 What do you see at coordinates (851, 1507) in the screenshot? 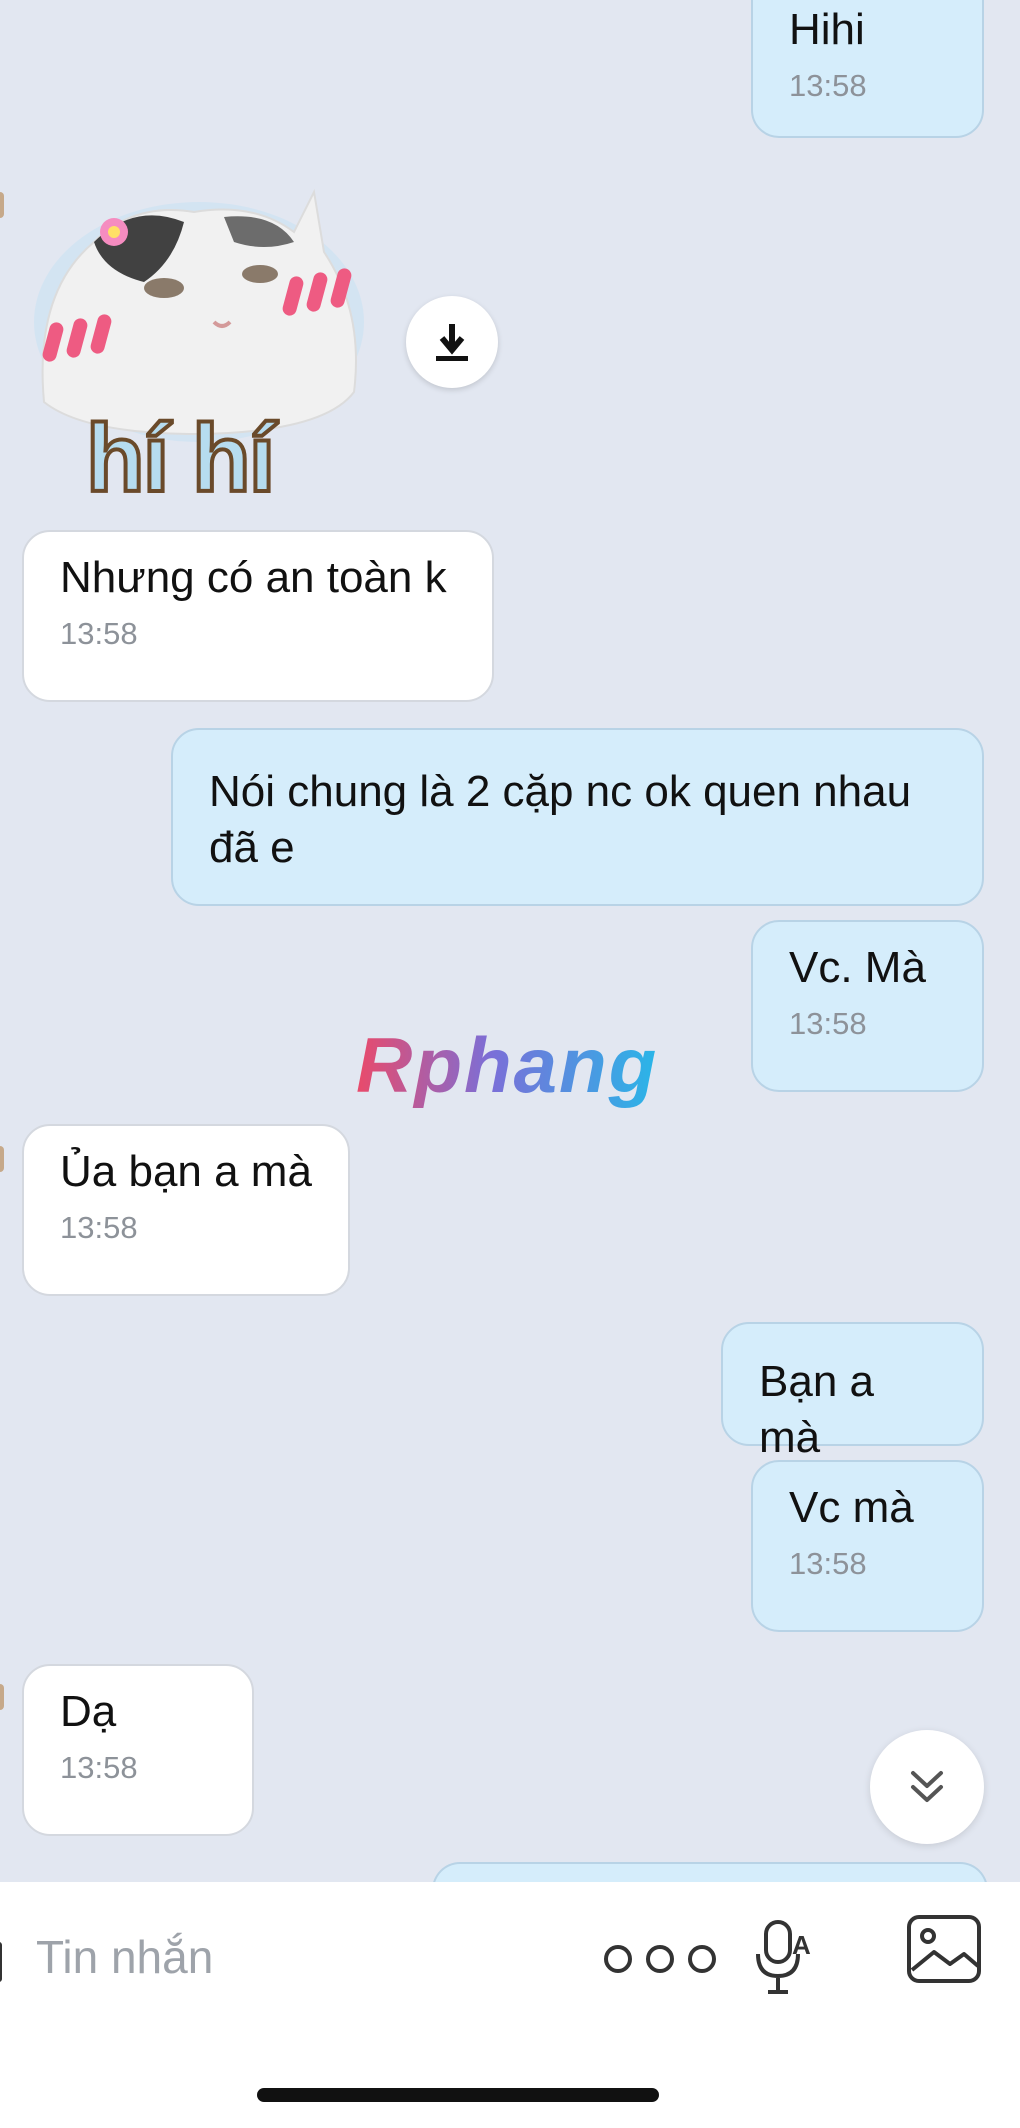
I see `message-text: Vc mà` at bounding box center [851, 1507].